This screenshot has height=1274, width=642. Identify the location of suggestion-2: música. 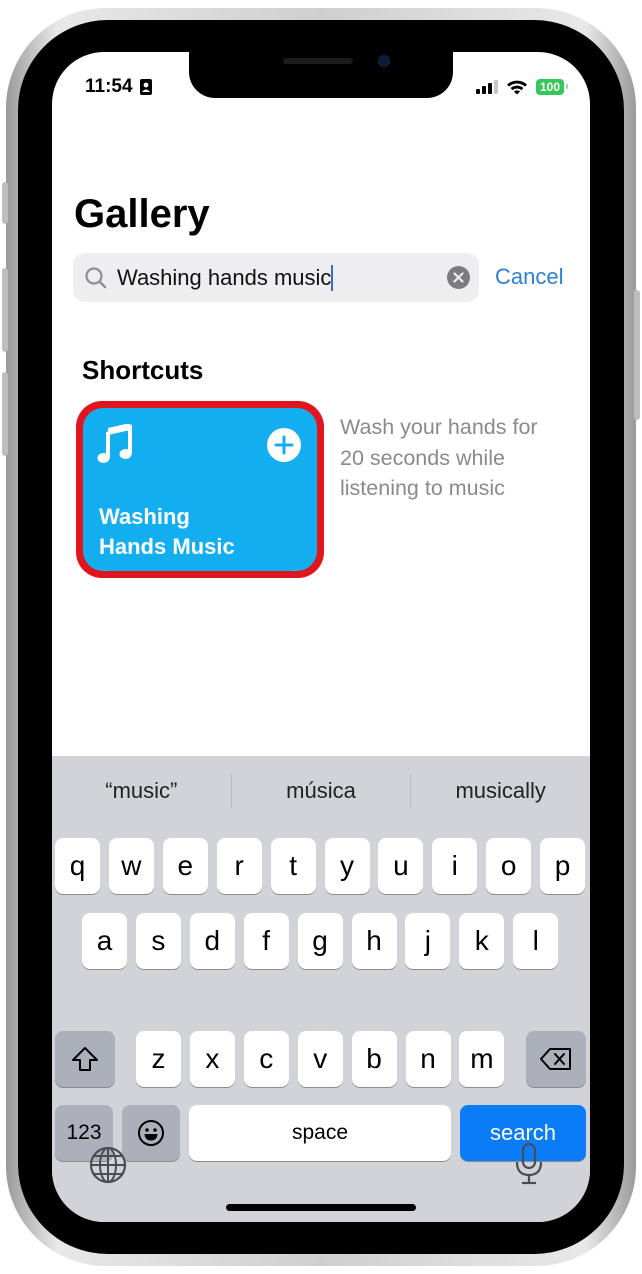
(321, 791).